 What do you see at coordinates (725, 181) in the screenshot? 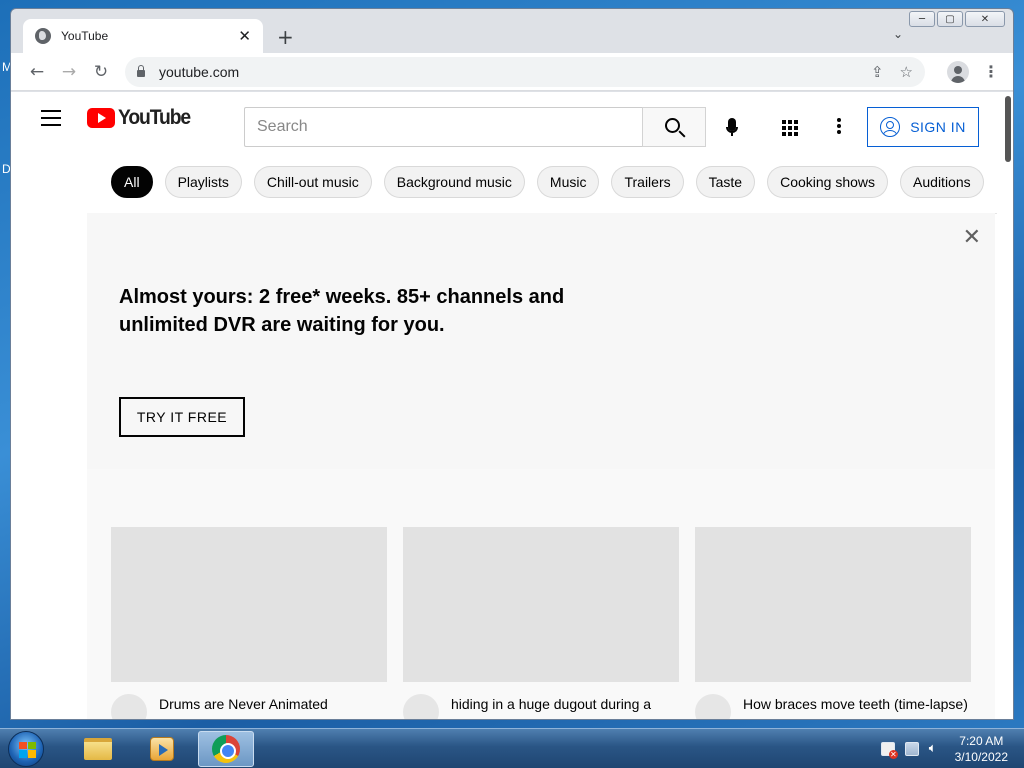
I see `chip-taste: Taste` at bounding box center [725, 181].